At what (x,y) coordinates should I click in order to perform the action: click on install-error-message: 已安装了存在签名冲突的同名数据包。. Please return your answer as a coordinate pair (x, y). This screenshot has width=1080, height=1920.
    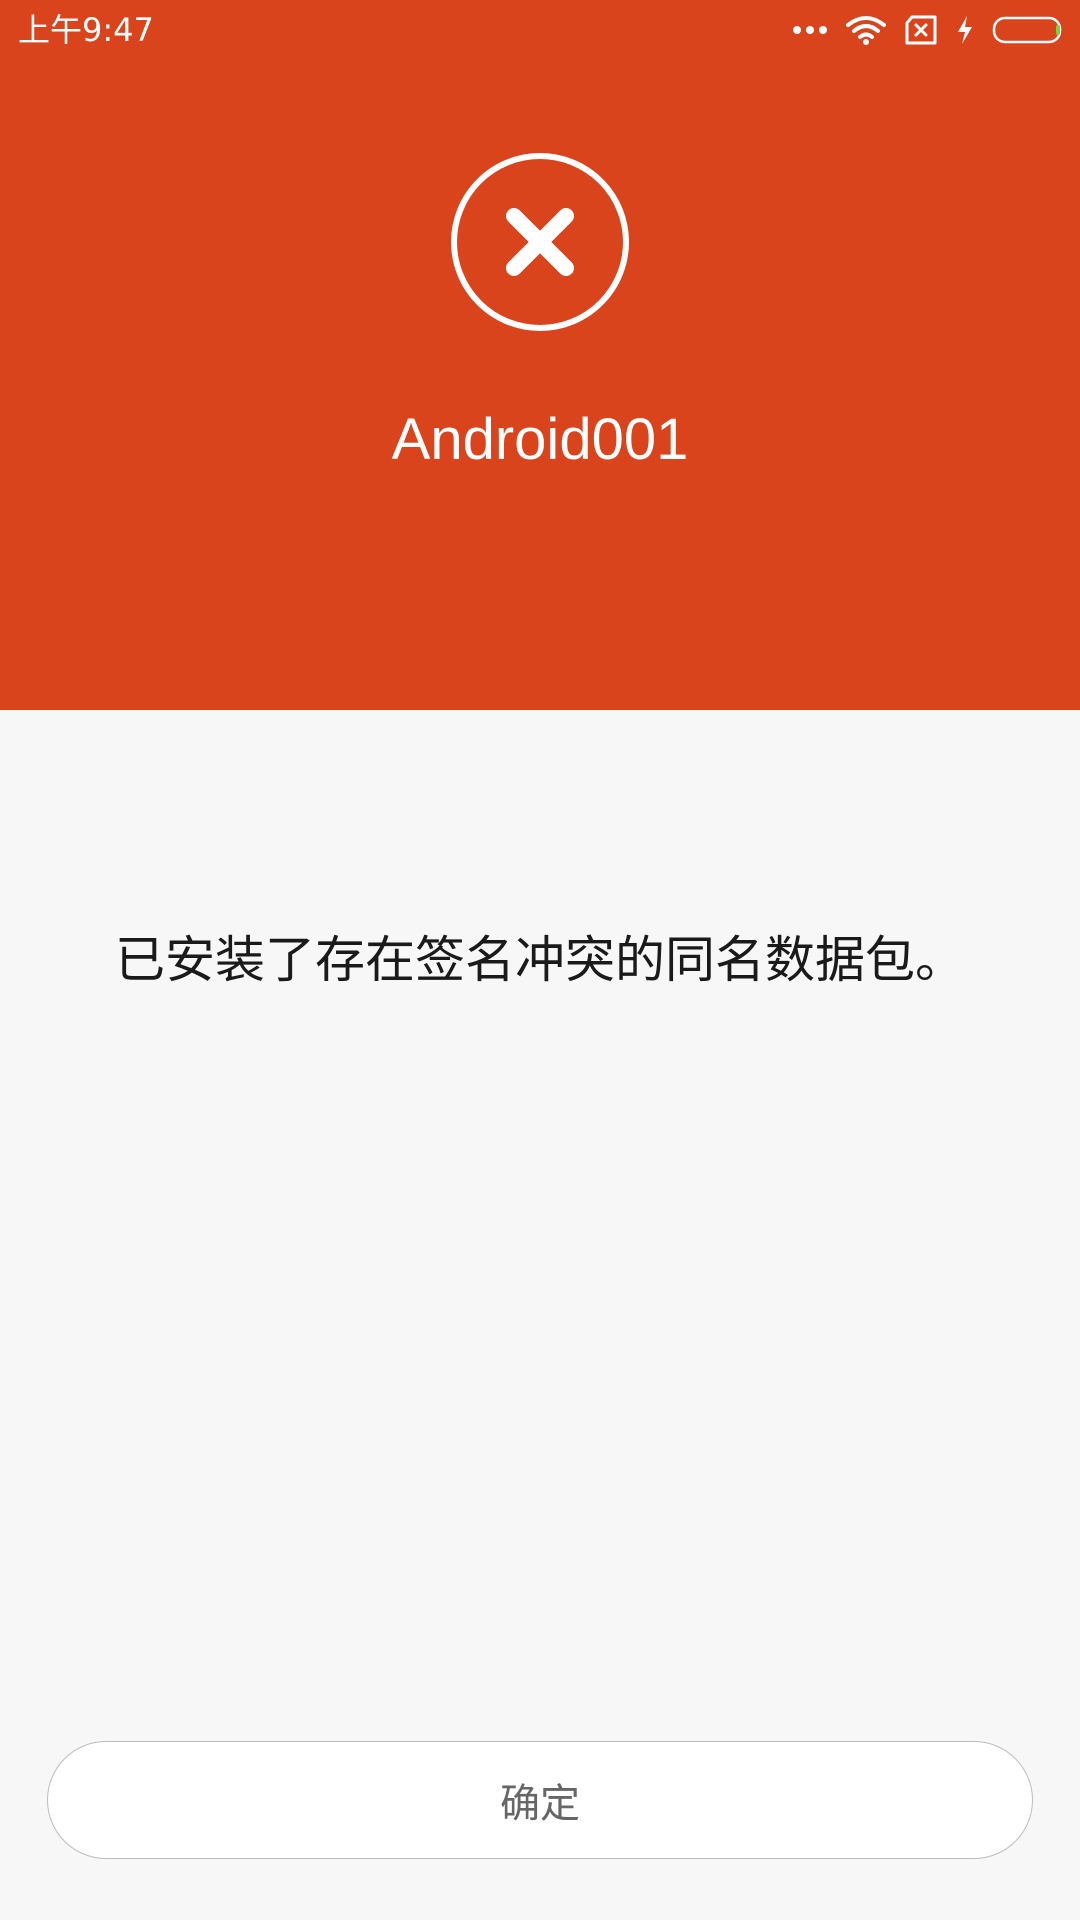
    Looking at the image, I should click on (540, 960).